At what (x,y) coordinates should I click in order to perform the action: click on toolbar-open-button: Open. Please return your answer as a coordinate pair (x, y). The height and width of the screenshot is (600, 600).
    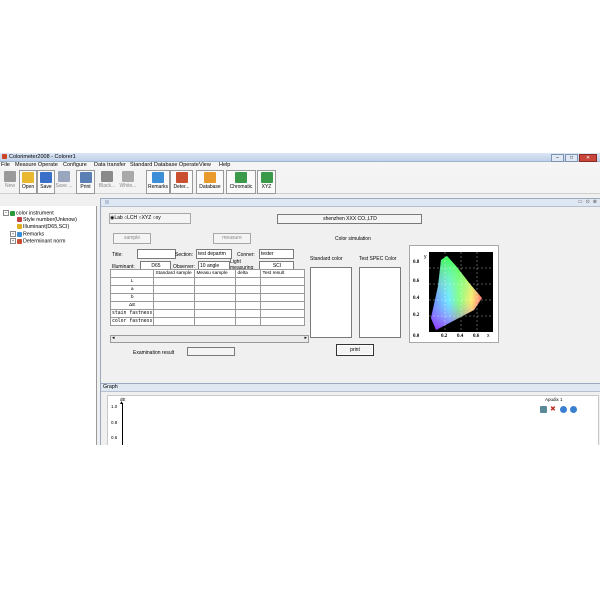
    Looking at the image, I should click on (28, 182).